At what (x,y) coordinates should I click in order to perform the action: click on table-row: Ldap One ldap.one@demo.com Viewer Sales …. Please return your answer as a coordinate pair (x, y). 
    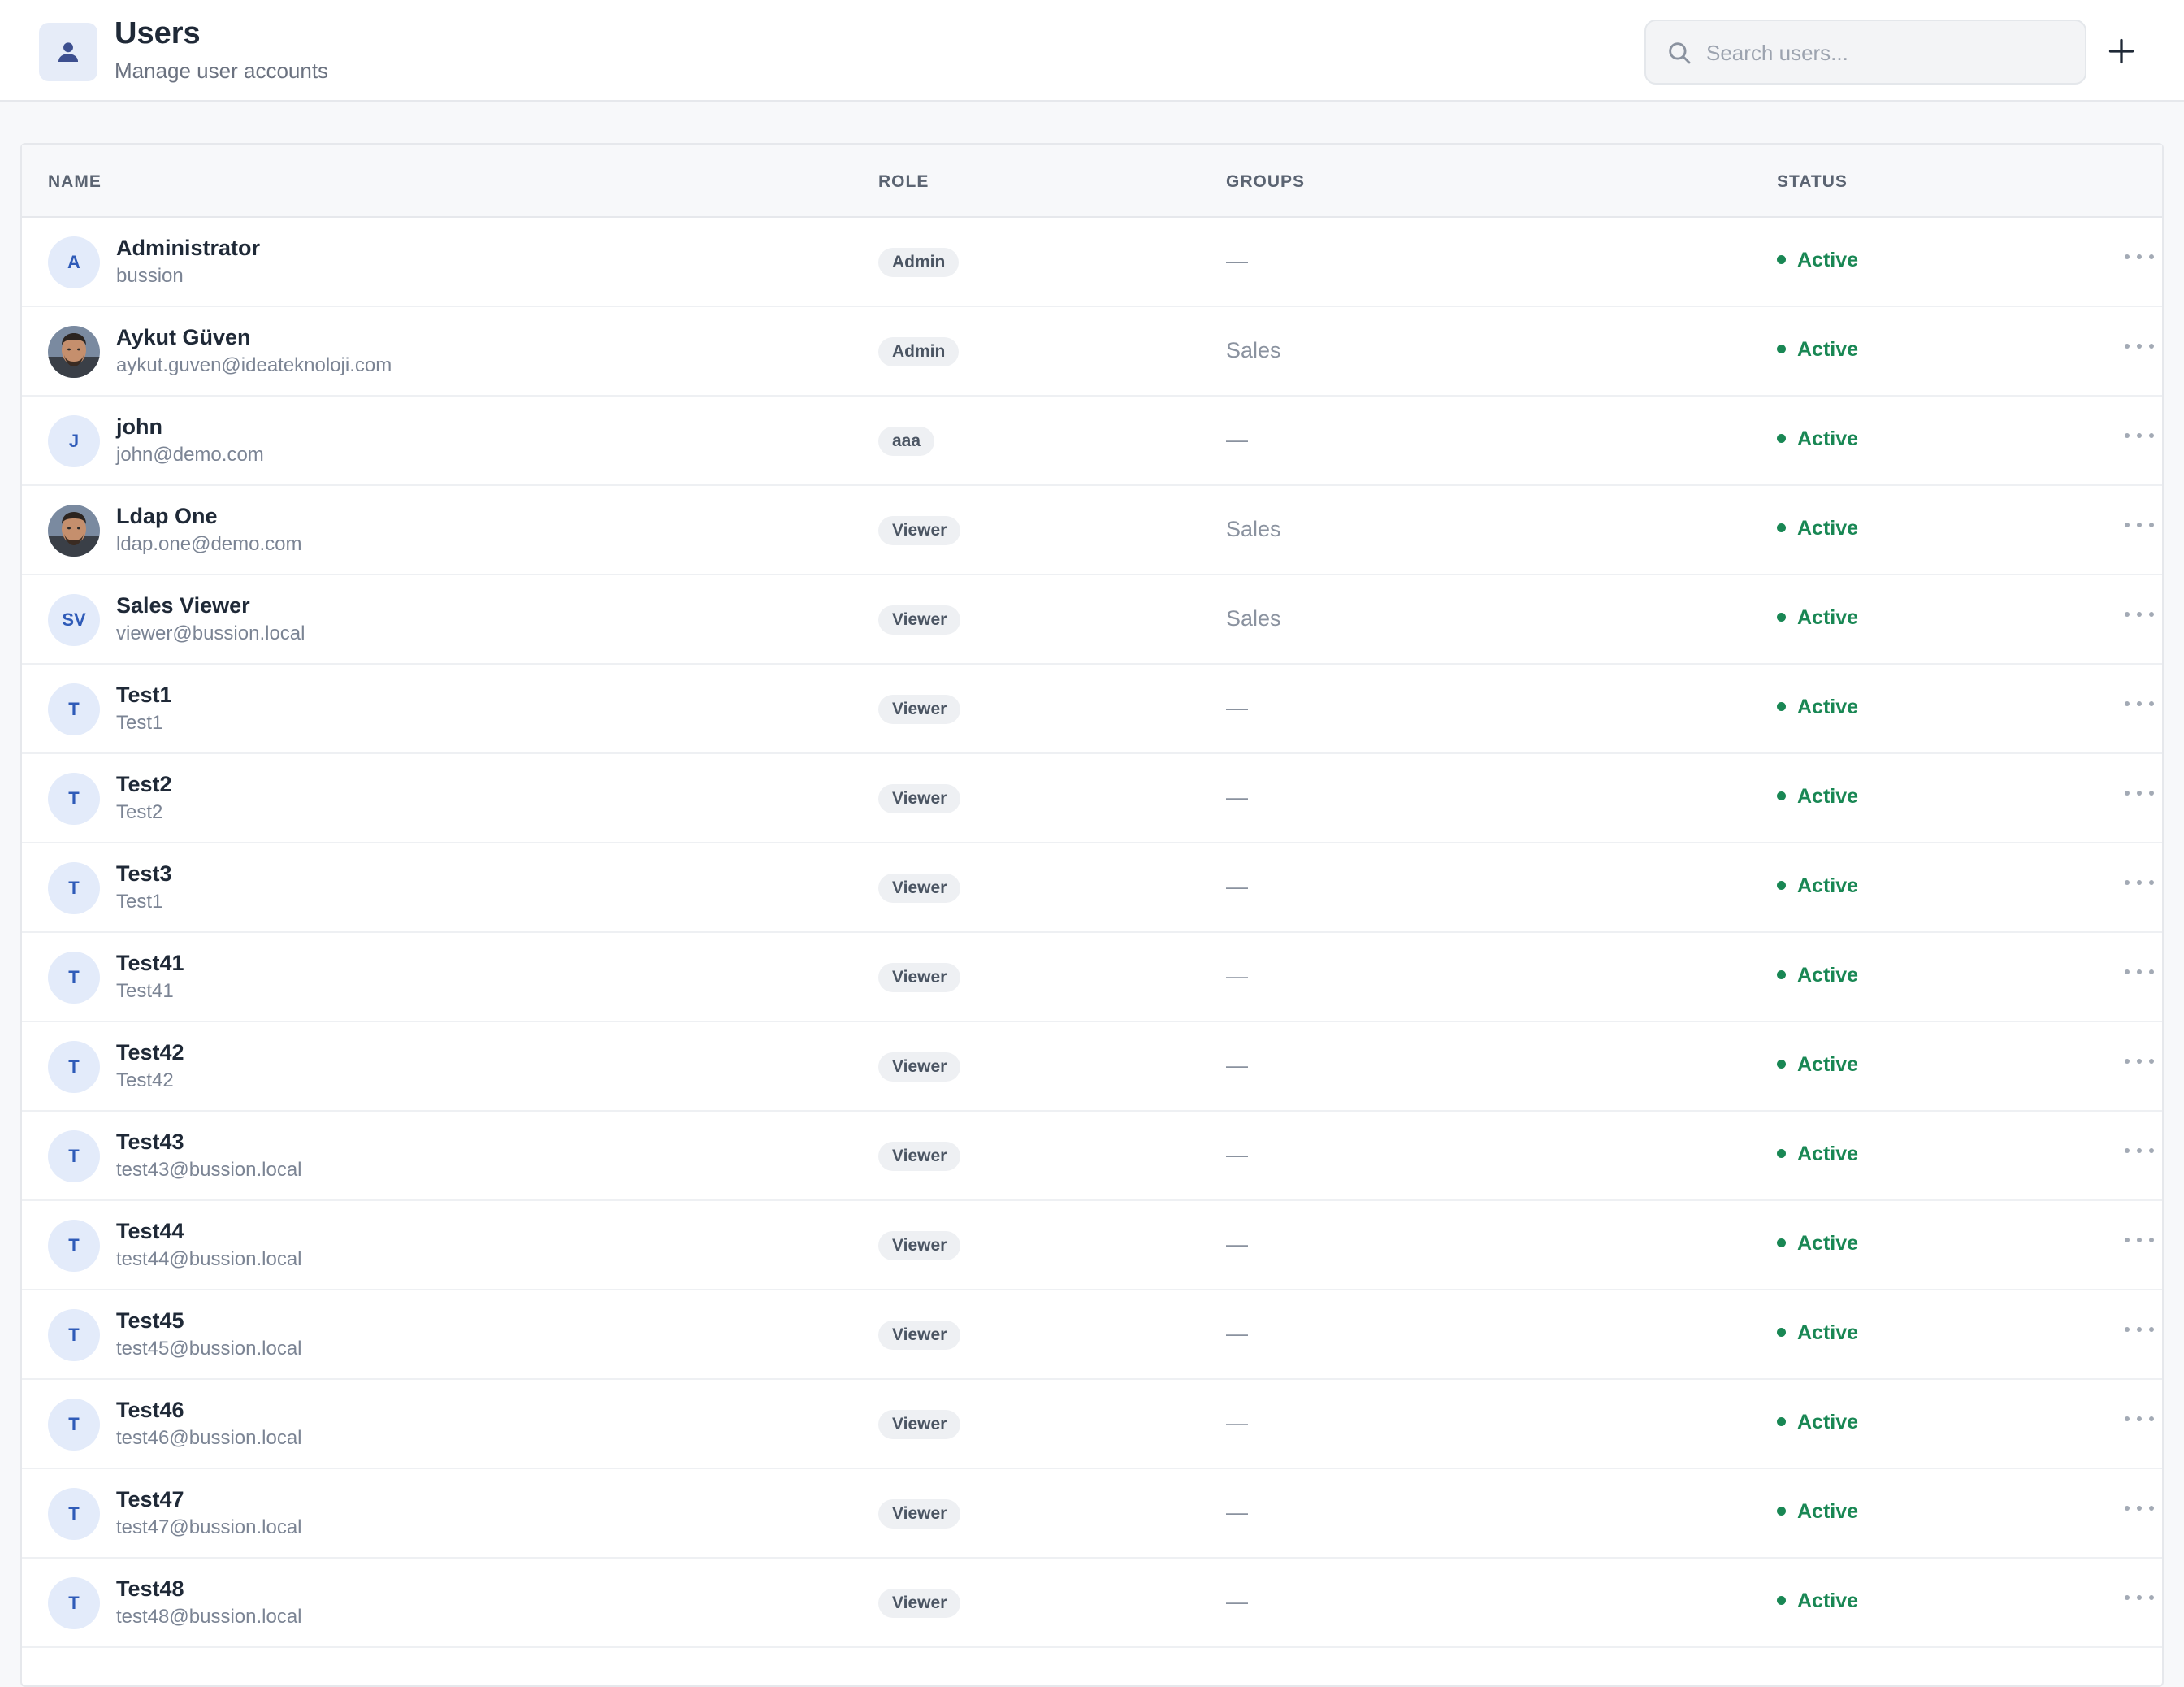
    Looking at the image, I should click on (1092, 530).